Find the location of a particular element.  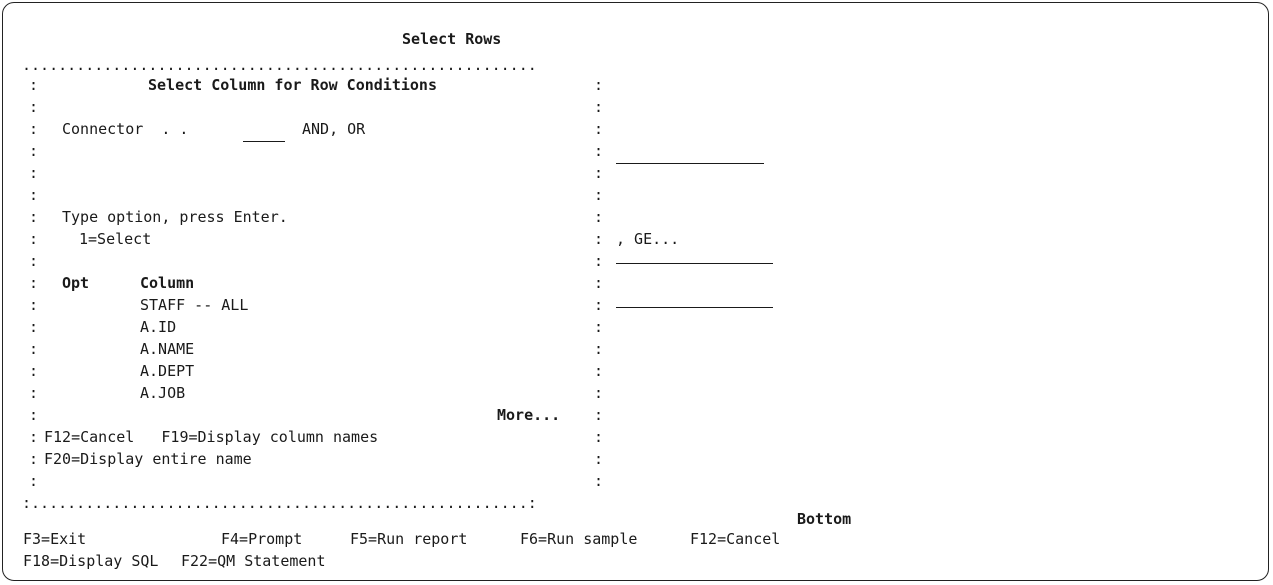

list-item: A.JOB is located at coordinates (162, 393).